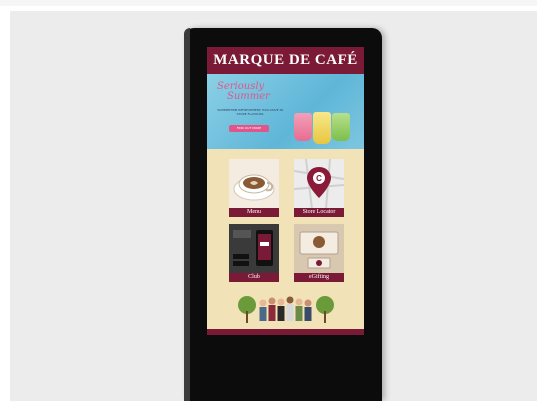 The image size is (537, 401). I want to click on drink-green-icon, so click(341, 127).